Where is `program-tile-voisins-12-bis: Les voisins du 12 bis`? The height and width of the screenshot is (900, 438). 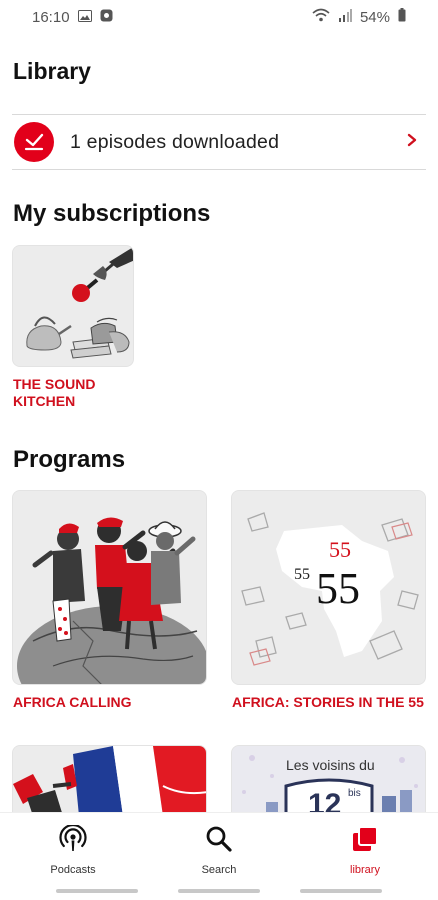 program-tile-voisins-12-bis: Les voisins du 12 bis is located at coordinates (328, 780).